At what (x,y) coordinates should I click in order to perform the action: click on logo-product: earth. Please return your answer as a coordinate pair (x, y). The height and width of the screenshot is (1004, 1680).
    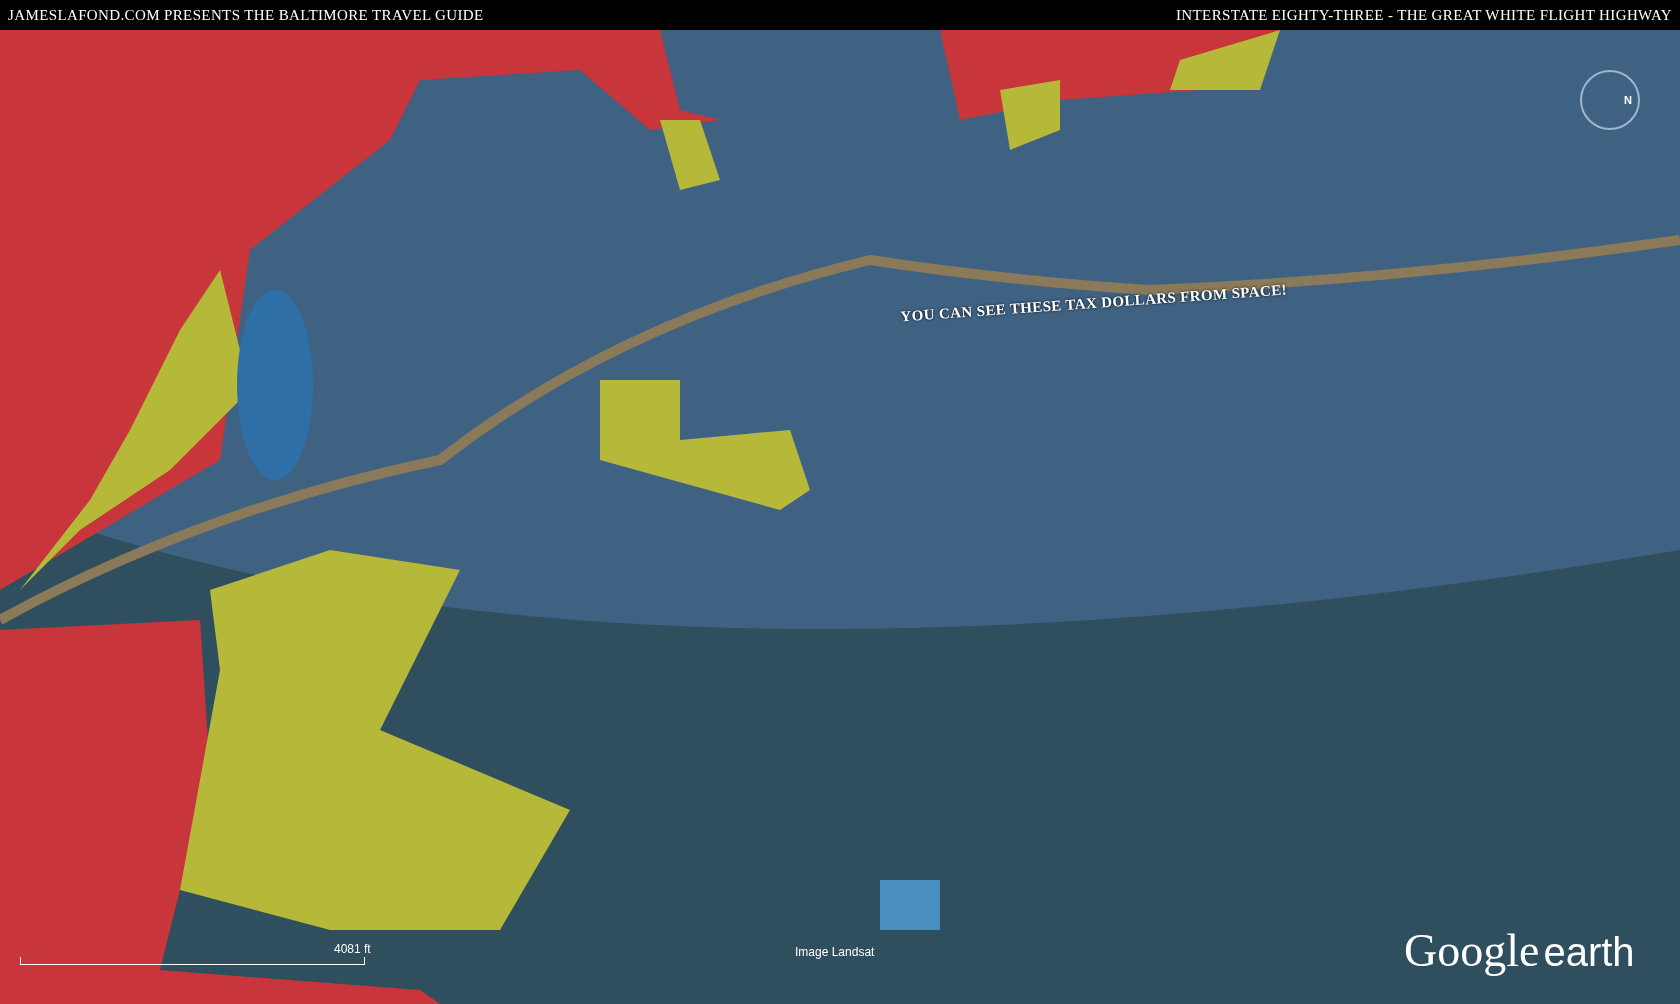
    Looking at the image, I should click on (1589, 952).